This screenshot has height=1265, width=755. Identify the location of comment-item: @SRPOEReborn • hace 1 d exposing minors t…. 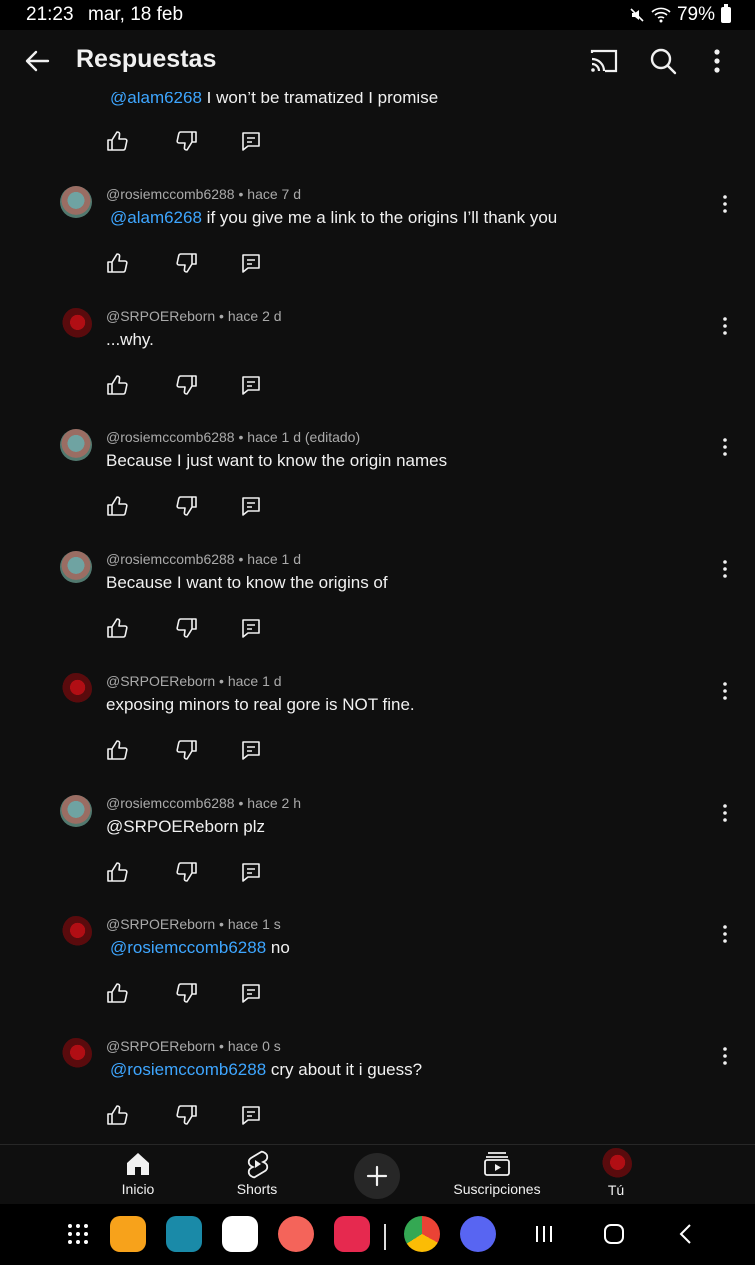
(377, 733).